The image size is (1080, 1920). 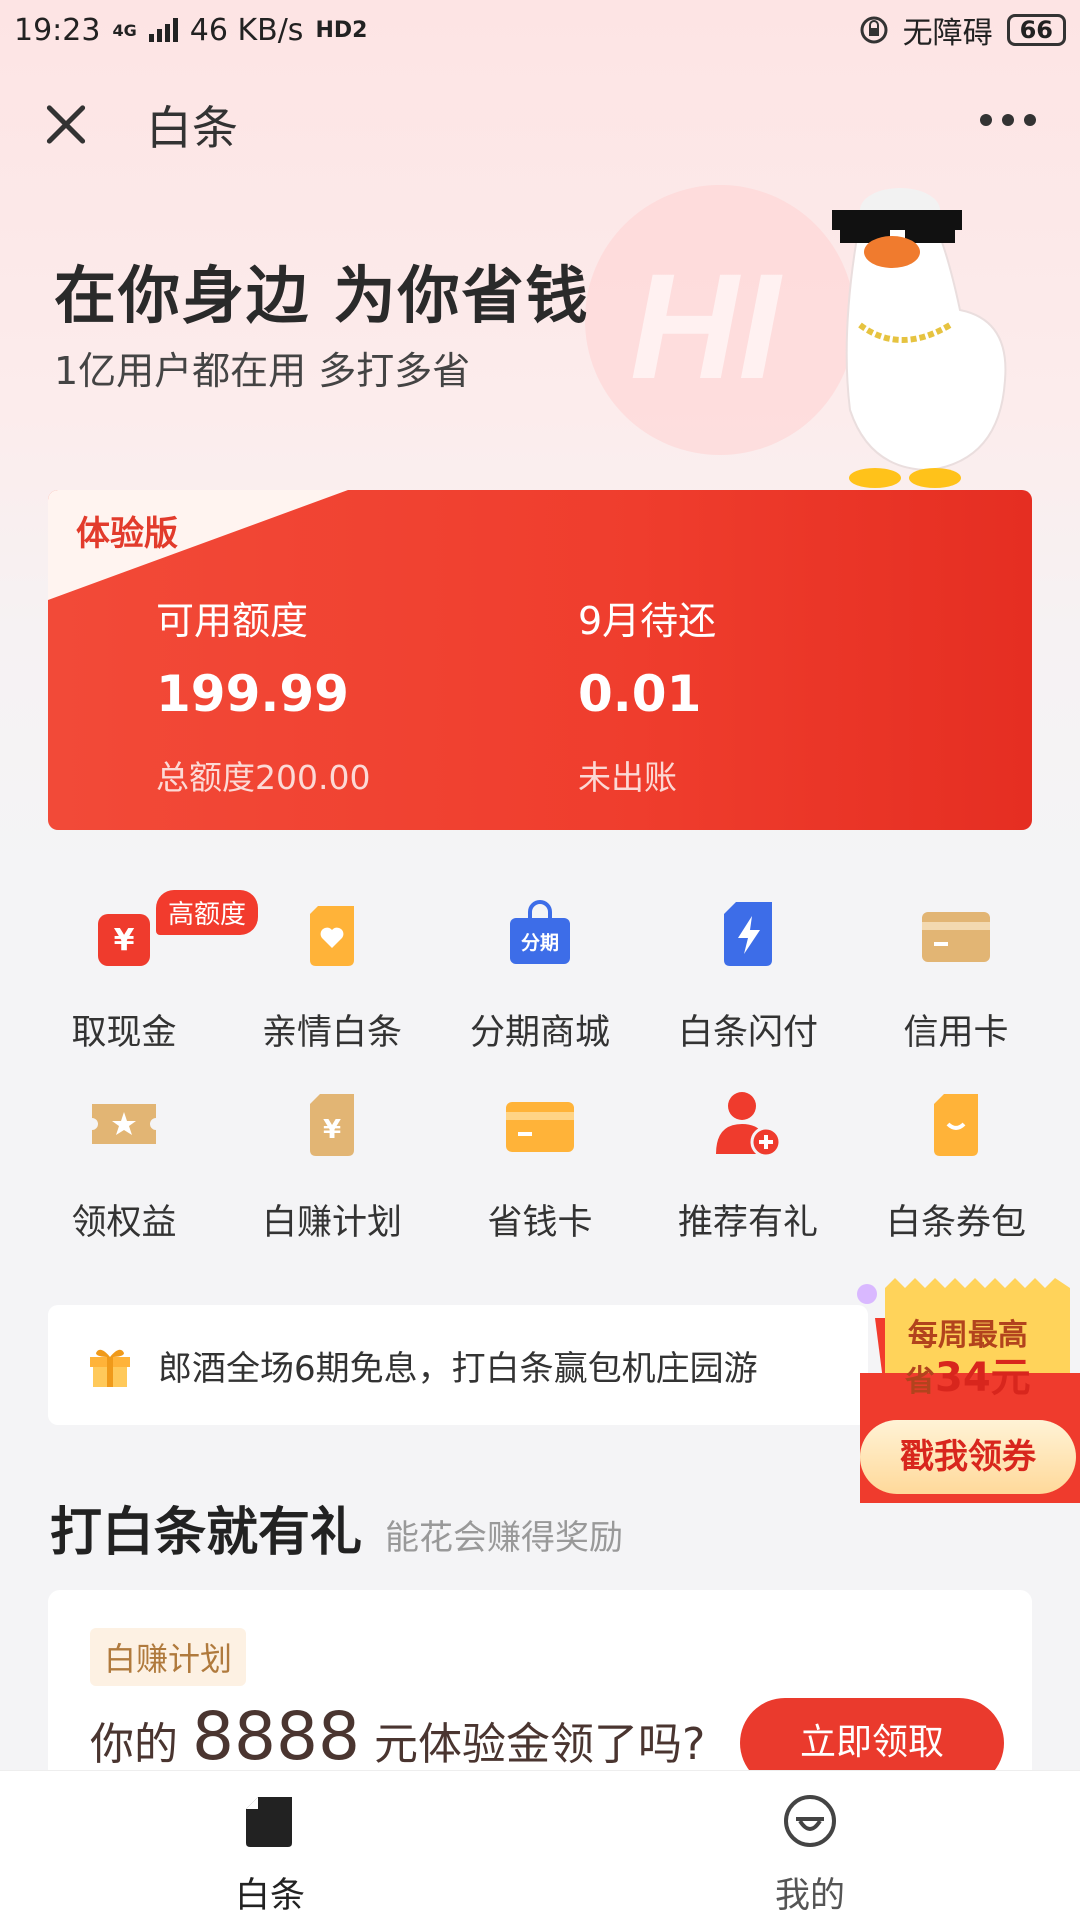 What do you see at coordinates (269, 1822) in the screenshot?
I see `baitiao-tab-icon` at bounding box center [269, 1822].